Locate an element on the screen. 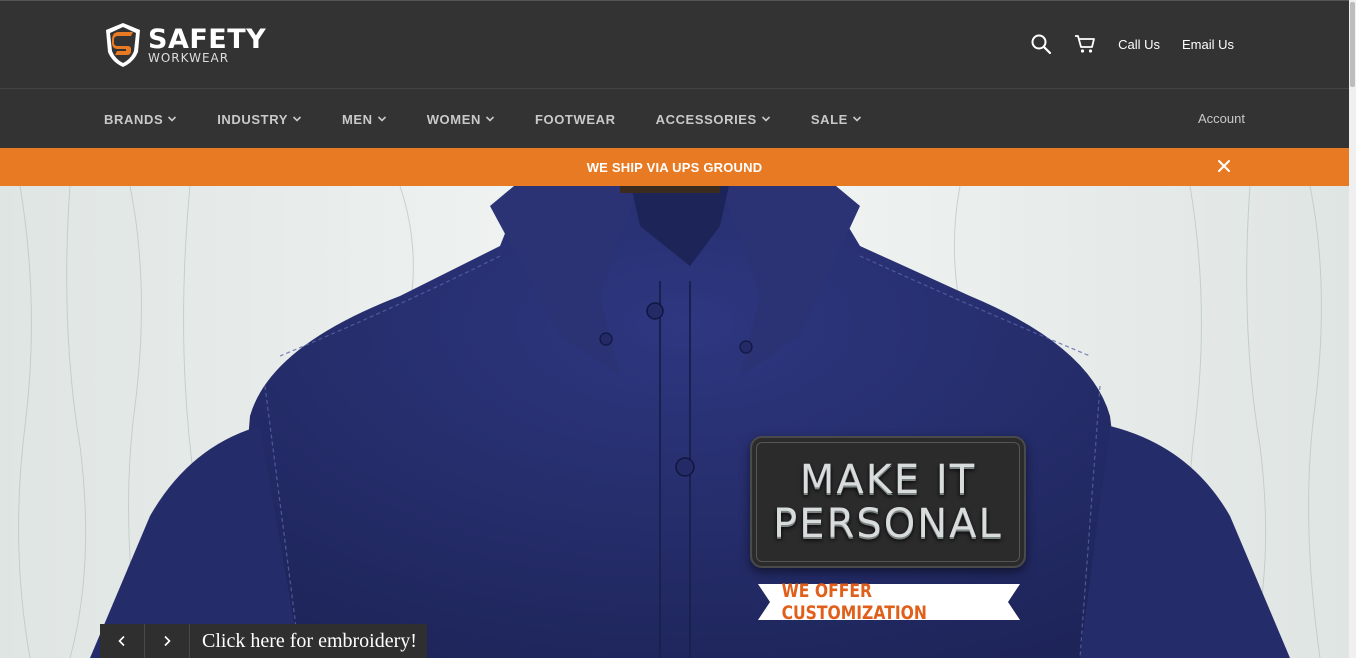  patch-line-2: PERSONAL is located at coordinates (888, 524).